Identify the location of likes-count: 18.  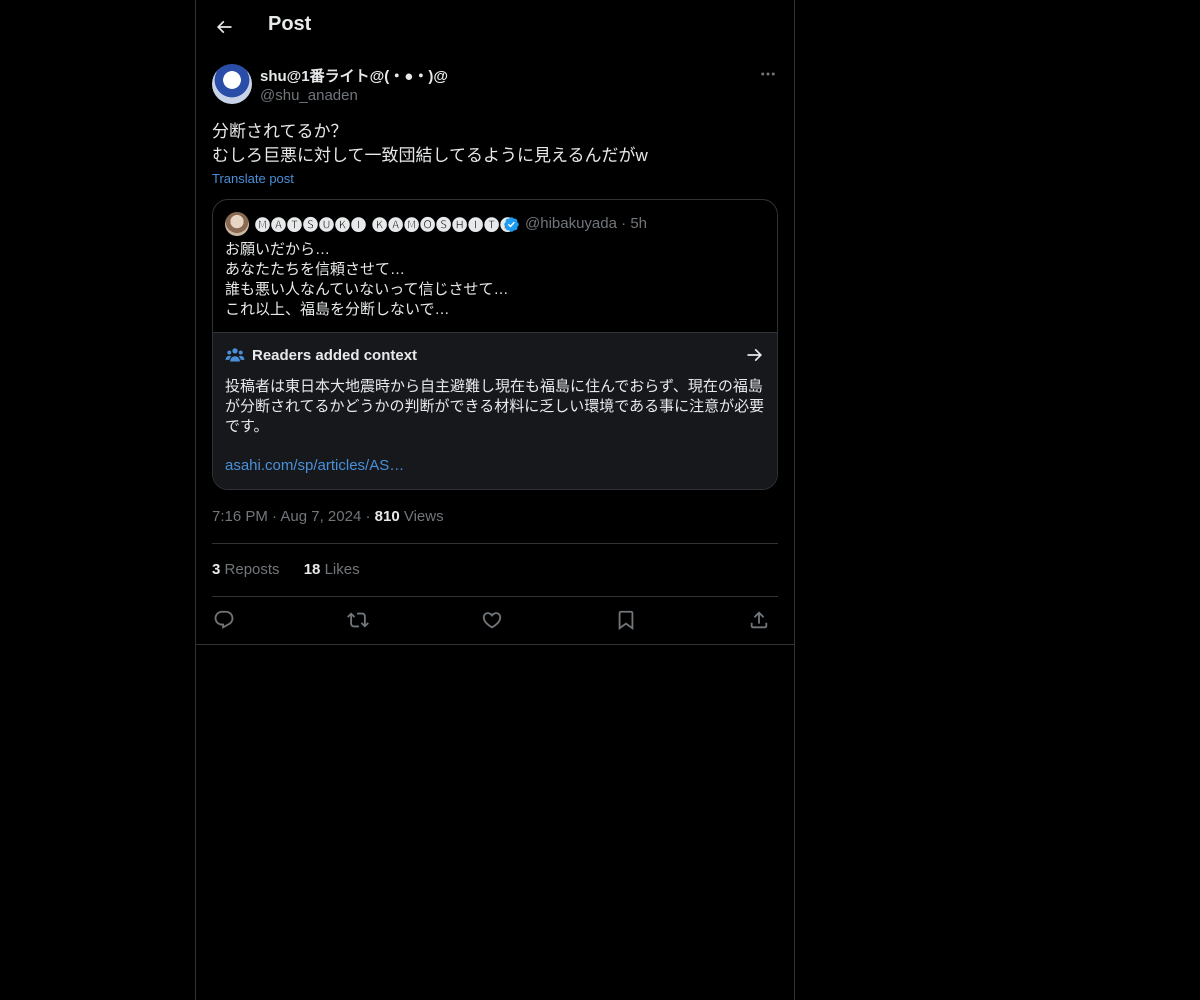
(312, 569).